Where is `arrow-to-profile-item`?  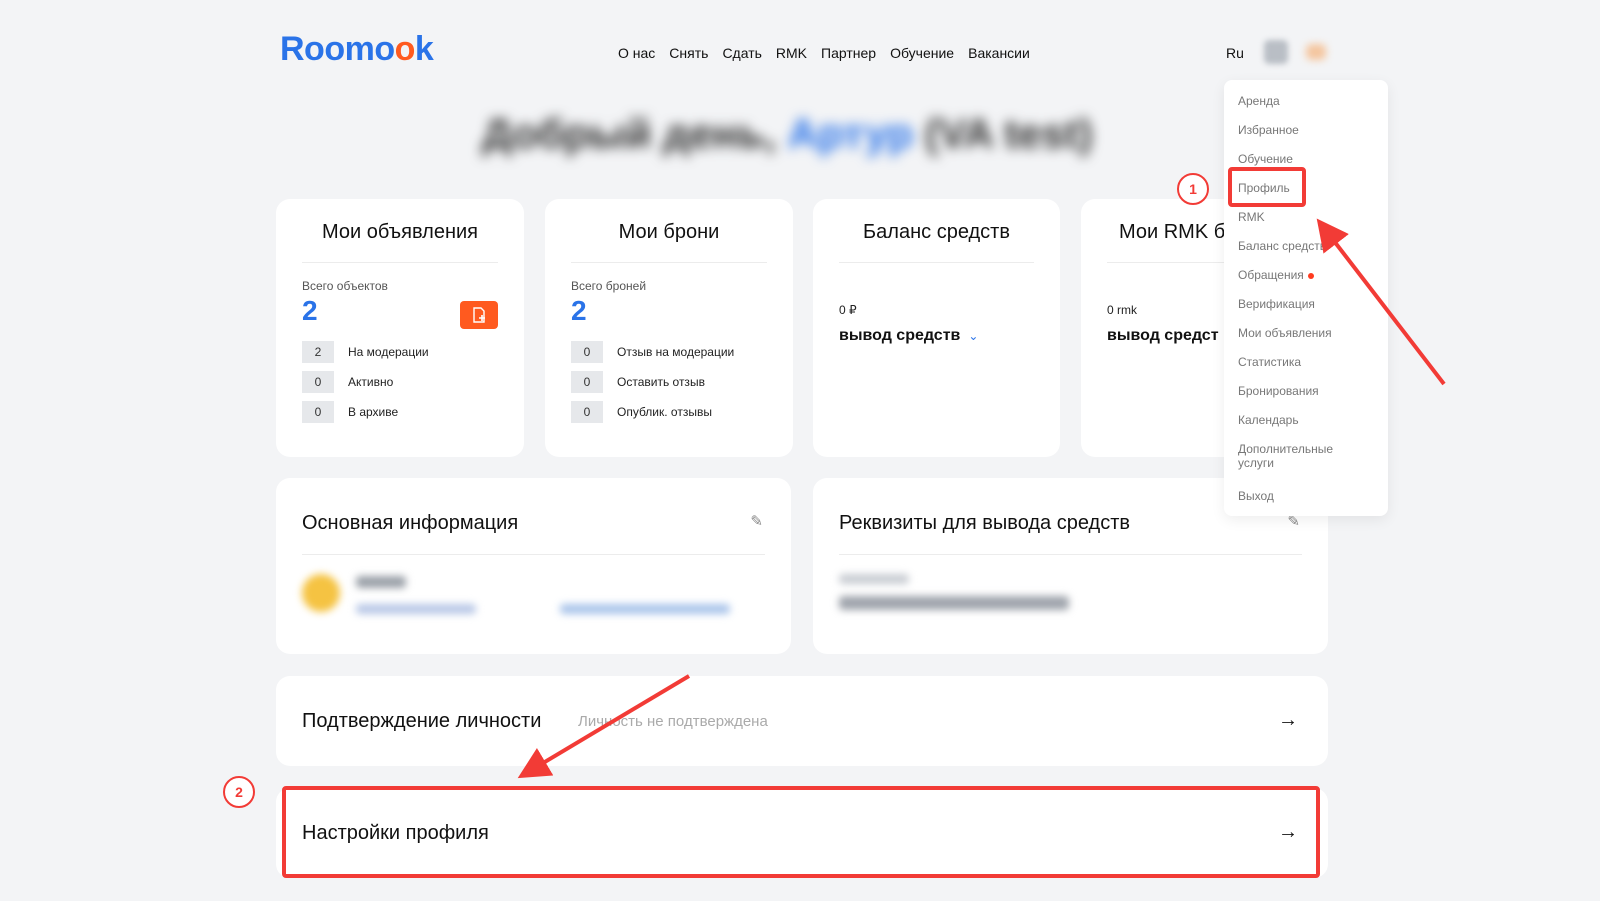
arrow-to-profile-item is located at coordinates (1381, 302).